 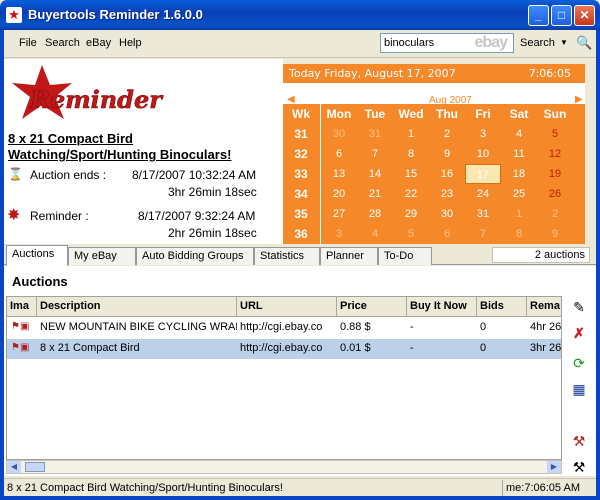 I want to click on window-title: Buyertools Reminder 1.6.0.0, so click(x=115, y=14).